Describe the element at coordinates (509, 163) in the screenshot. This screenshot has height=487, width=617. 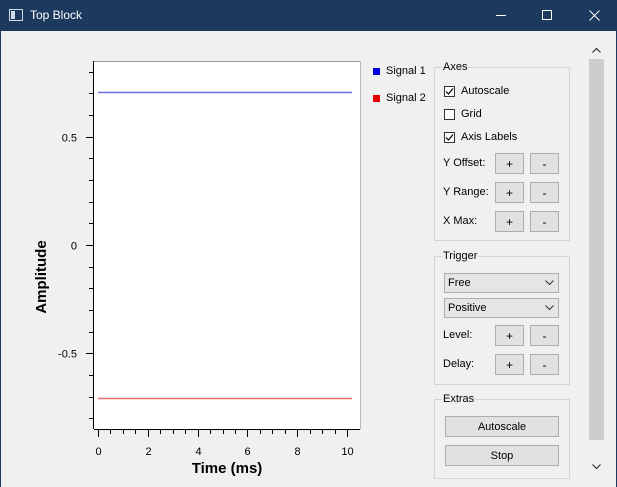
I see `y-offset-plus-button: +` at that location.